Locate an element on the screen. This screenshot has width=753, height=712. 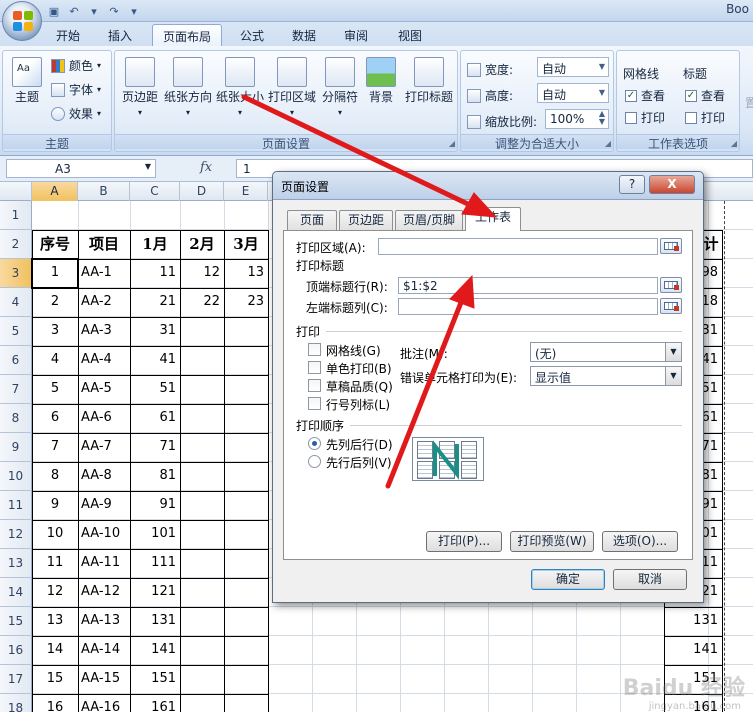
redo-icon: ↷ is located at coordinates (114, 11).